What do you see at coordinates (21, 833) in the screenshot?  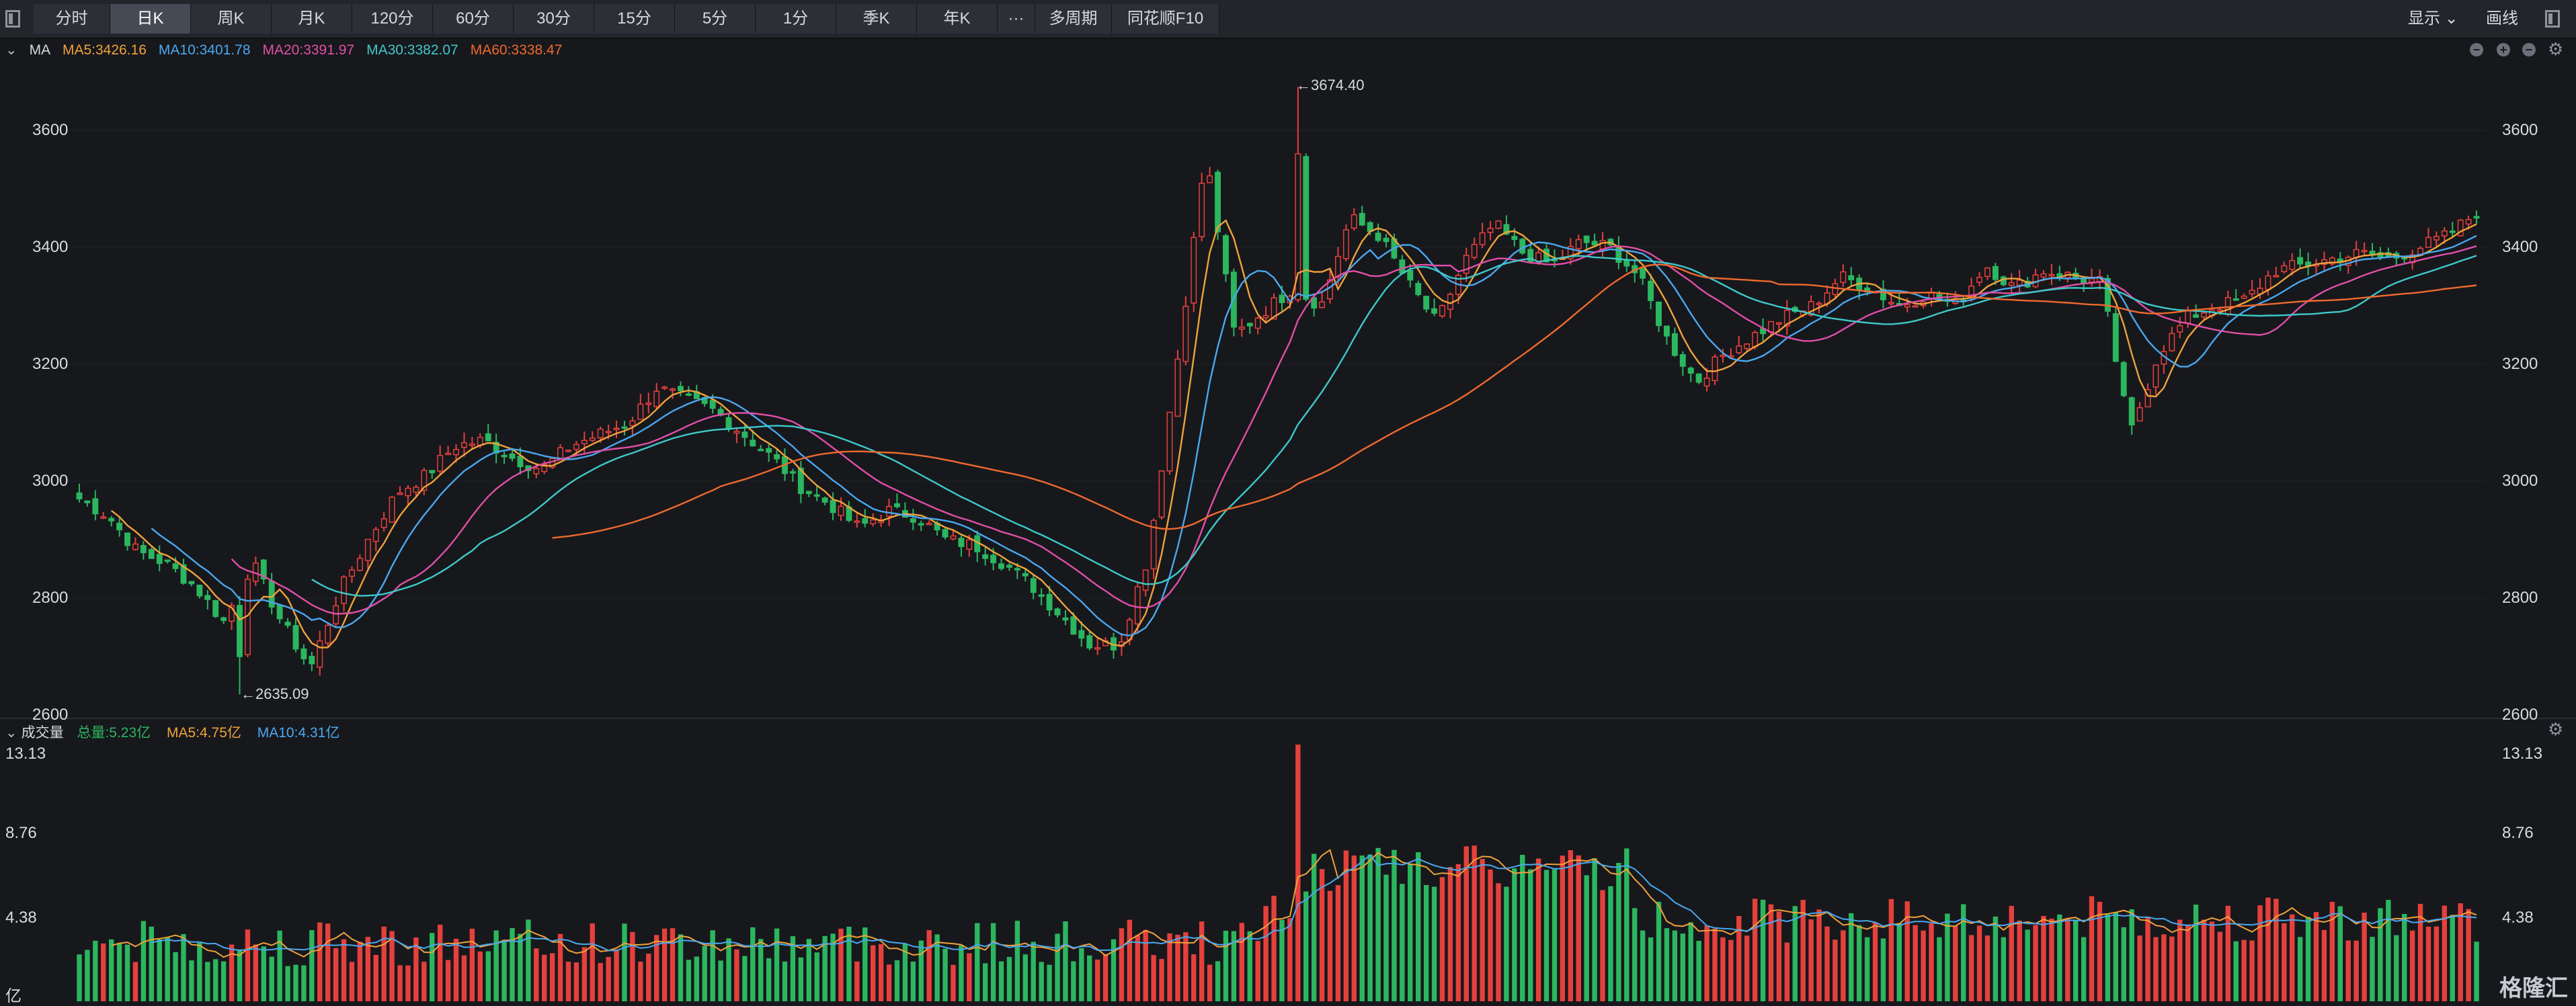 I see `volume-axis-label: 8.76` at bounding box center [21, 833].